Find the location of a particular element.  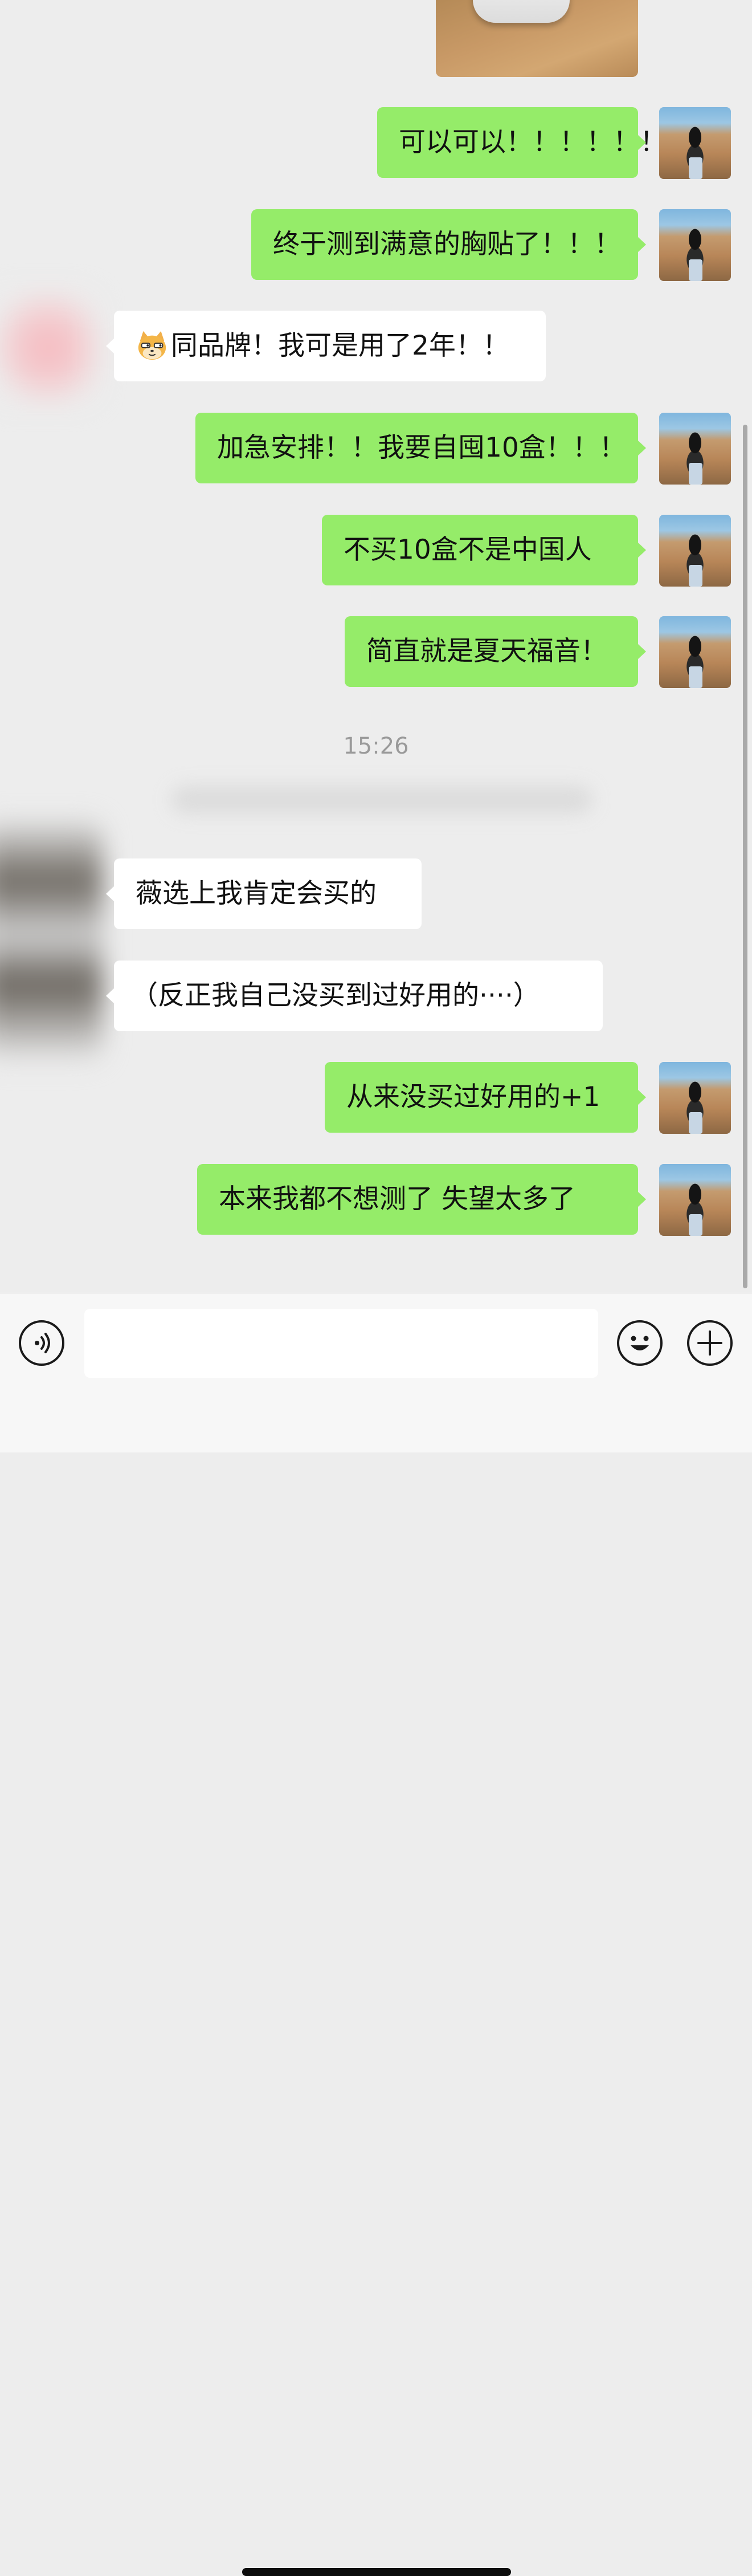

my-message-bubble: 可以可以！！！！！！ is located at coordinates (522, 142).